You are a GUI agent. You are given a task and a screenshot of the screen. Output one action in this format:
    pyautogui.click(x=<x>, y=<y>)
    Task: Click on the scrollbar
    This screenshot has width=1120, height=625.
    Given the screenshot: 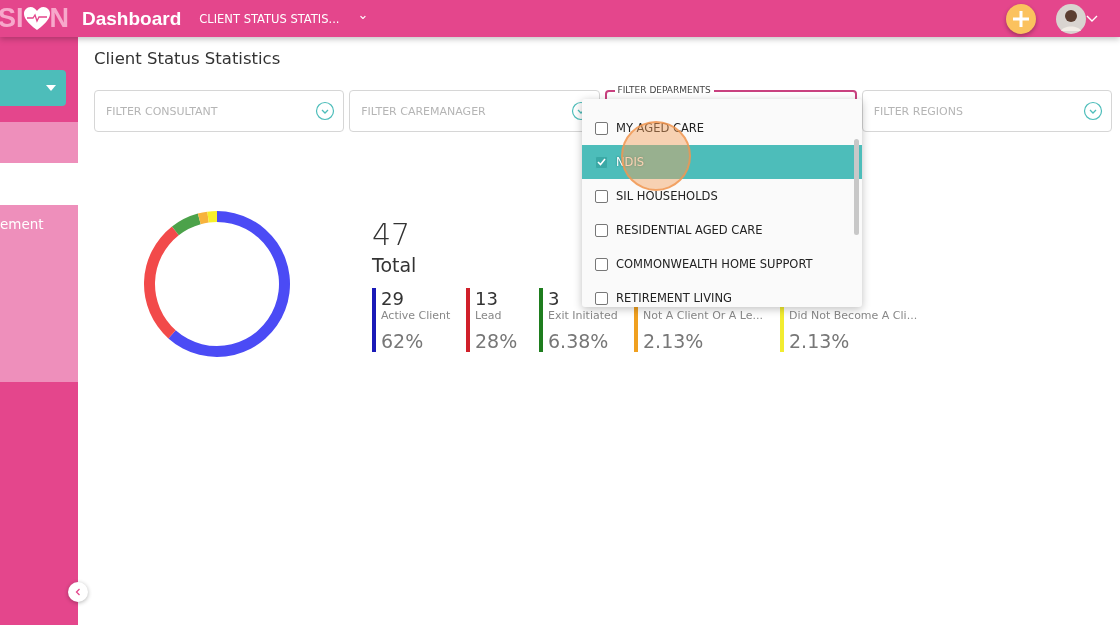 What is the action you would take?
    pyautogui.click(x=856, y=187)
    